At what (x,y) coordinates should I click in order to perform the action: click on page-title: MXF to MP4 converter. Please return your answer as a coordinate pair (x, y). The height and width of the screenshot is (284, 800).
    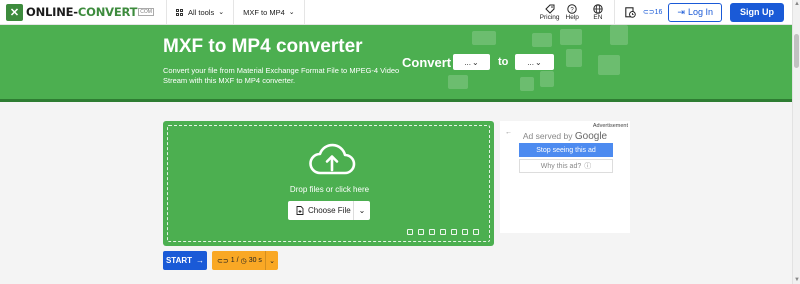
    Looking at the image, I should click on (263, 46).